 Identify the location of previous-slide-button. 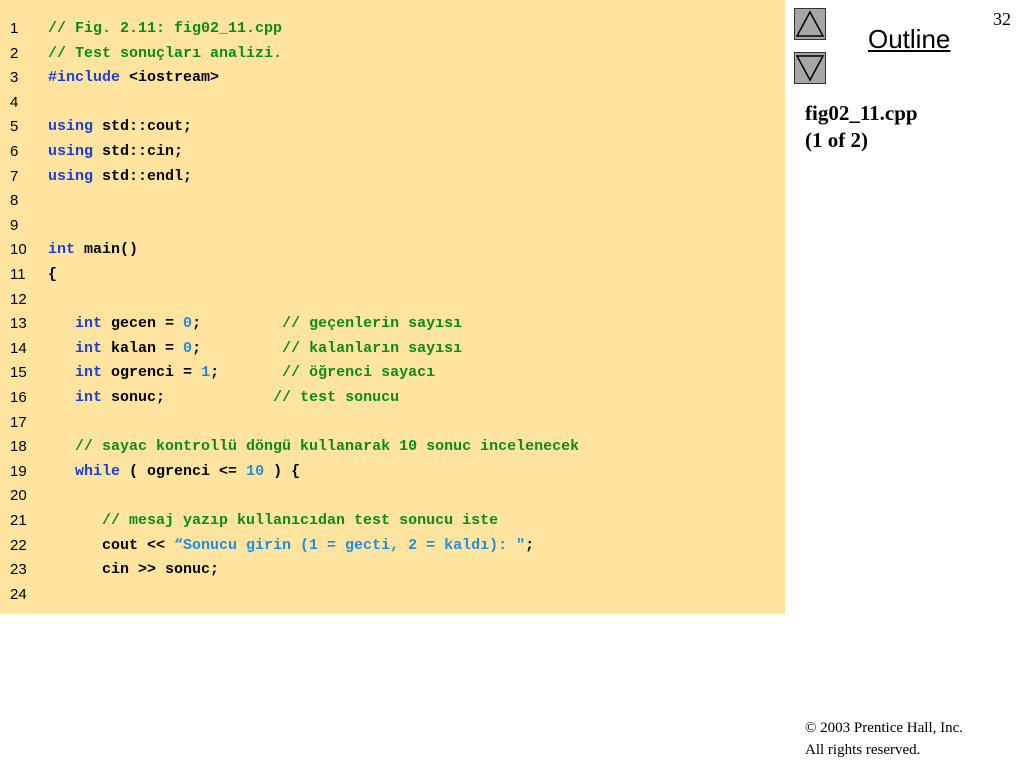
(810, 24).